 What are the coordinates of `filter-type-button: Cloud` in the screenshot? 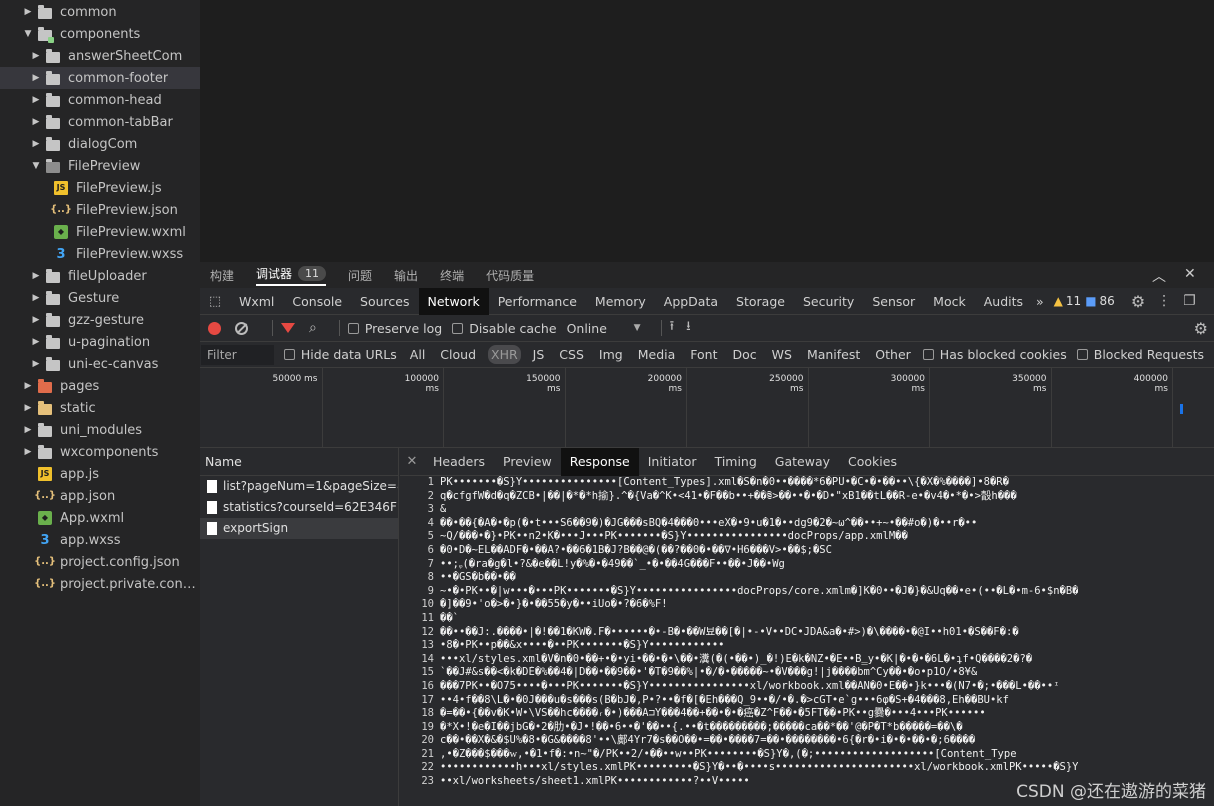 It's located at (458, 354).